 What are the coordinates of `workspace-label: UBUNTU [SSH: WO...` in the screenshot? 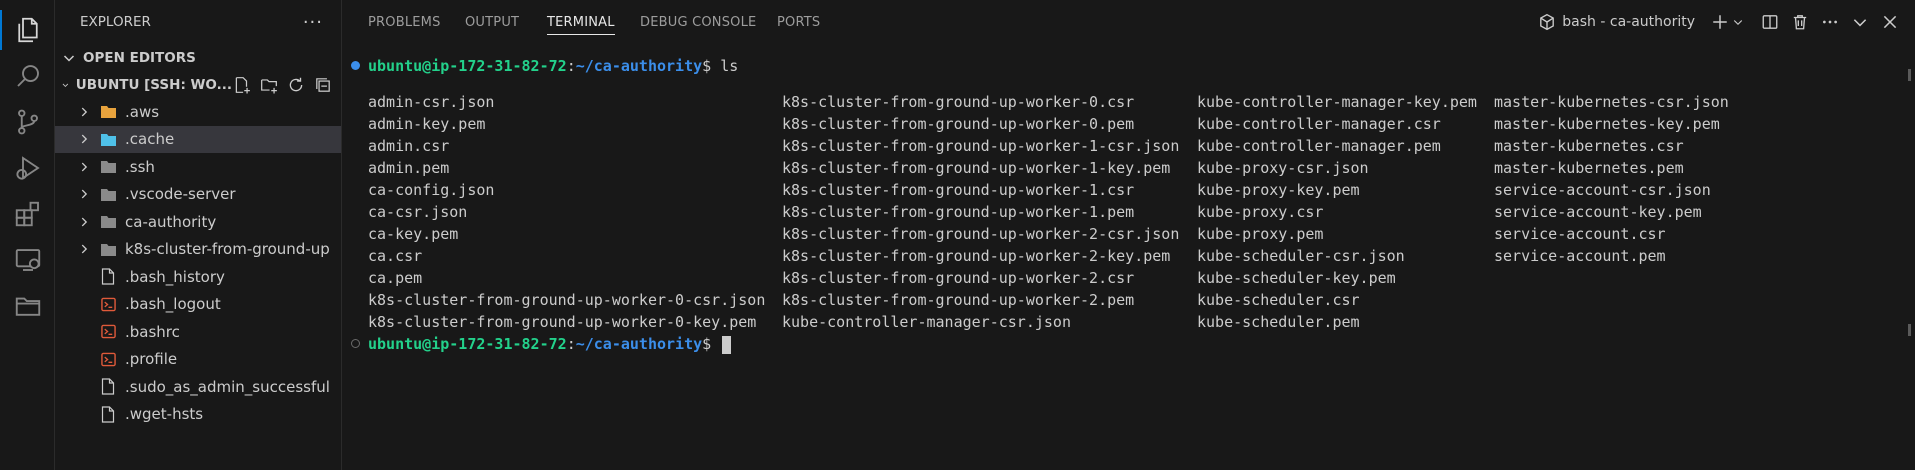 It's located at (153, 84).